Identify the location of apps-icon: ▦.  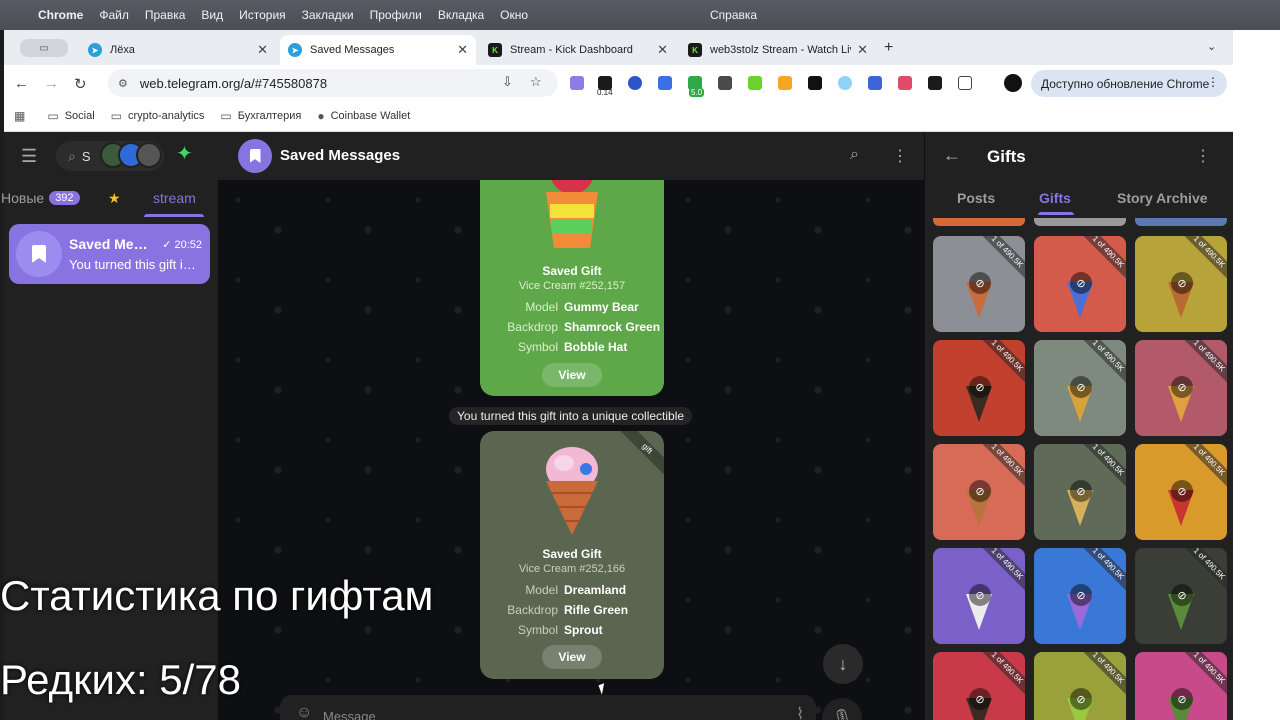
(22, 116).